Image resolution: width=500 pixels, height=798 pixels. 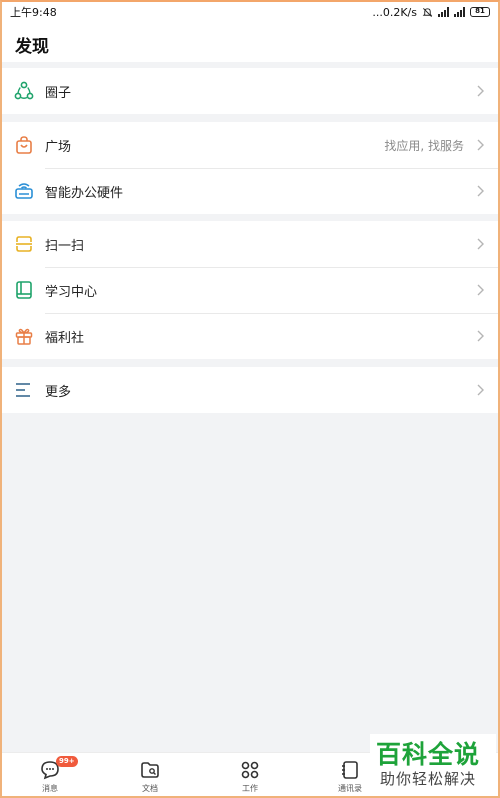 I want to click on menu-group-more: 更多, so click(x=250, y=390).